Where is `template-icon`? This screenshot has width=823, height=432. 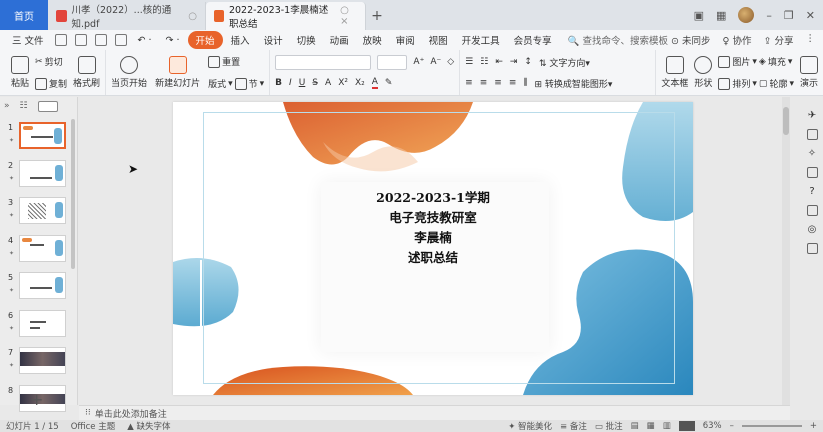
template-icon is located at coordinates (812, 172).